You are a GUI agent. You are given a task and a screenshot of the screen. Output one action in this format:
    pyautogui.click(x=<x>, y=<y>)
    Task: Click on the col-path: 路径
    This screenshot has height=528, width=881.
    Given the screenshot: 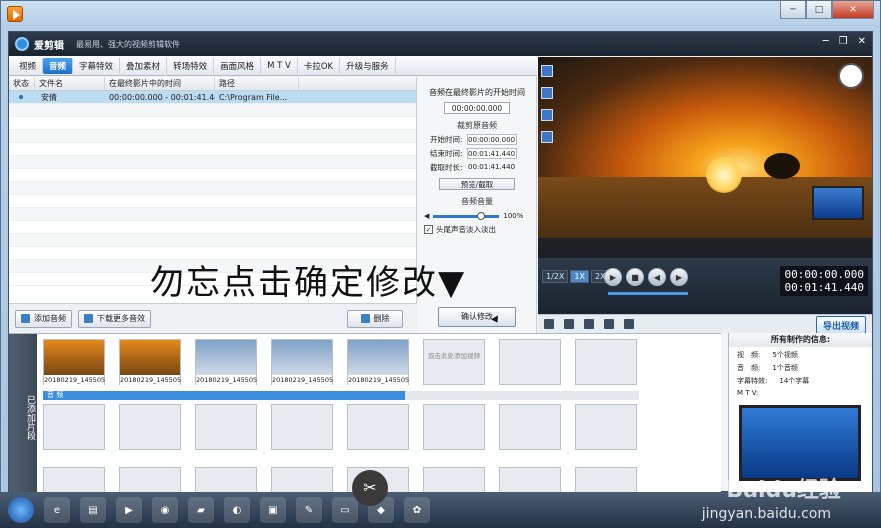 What is the action you would take?
    pyautogui.click(x=257, y=83)
    